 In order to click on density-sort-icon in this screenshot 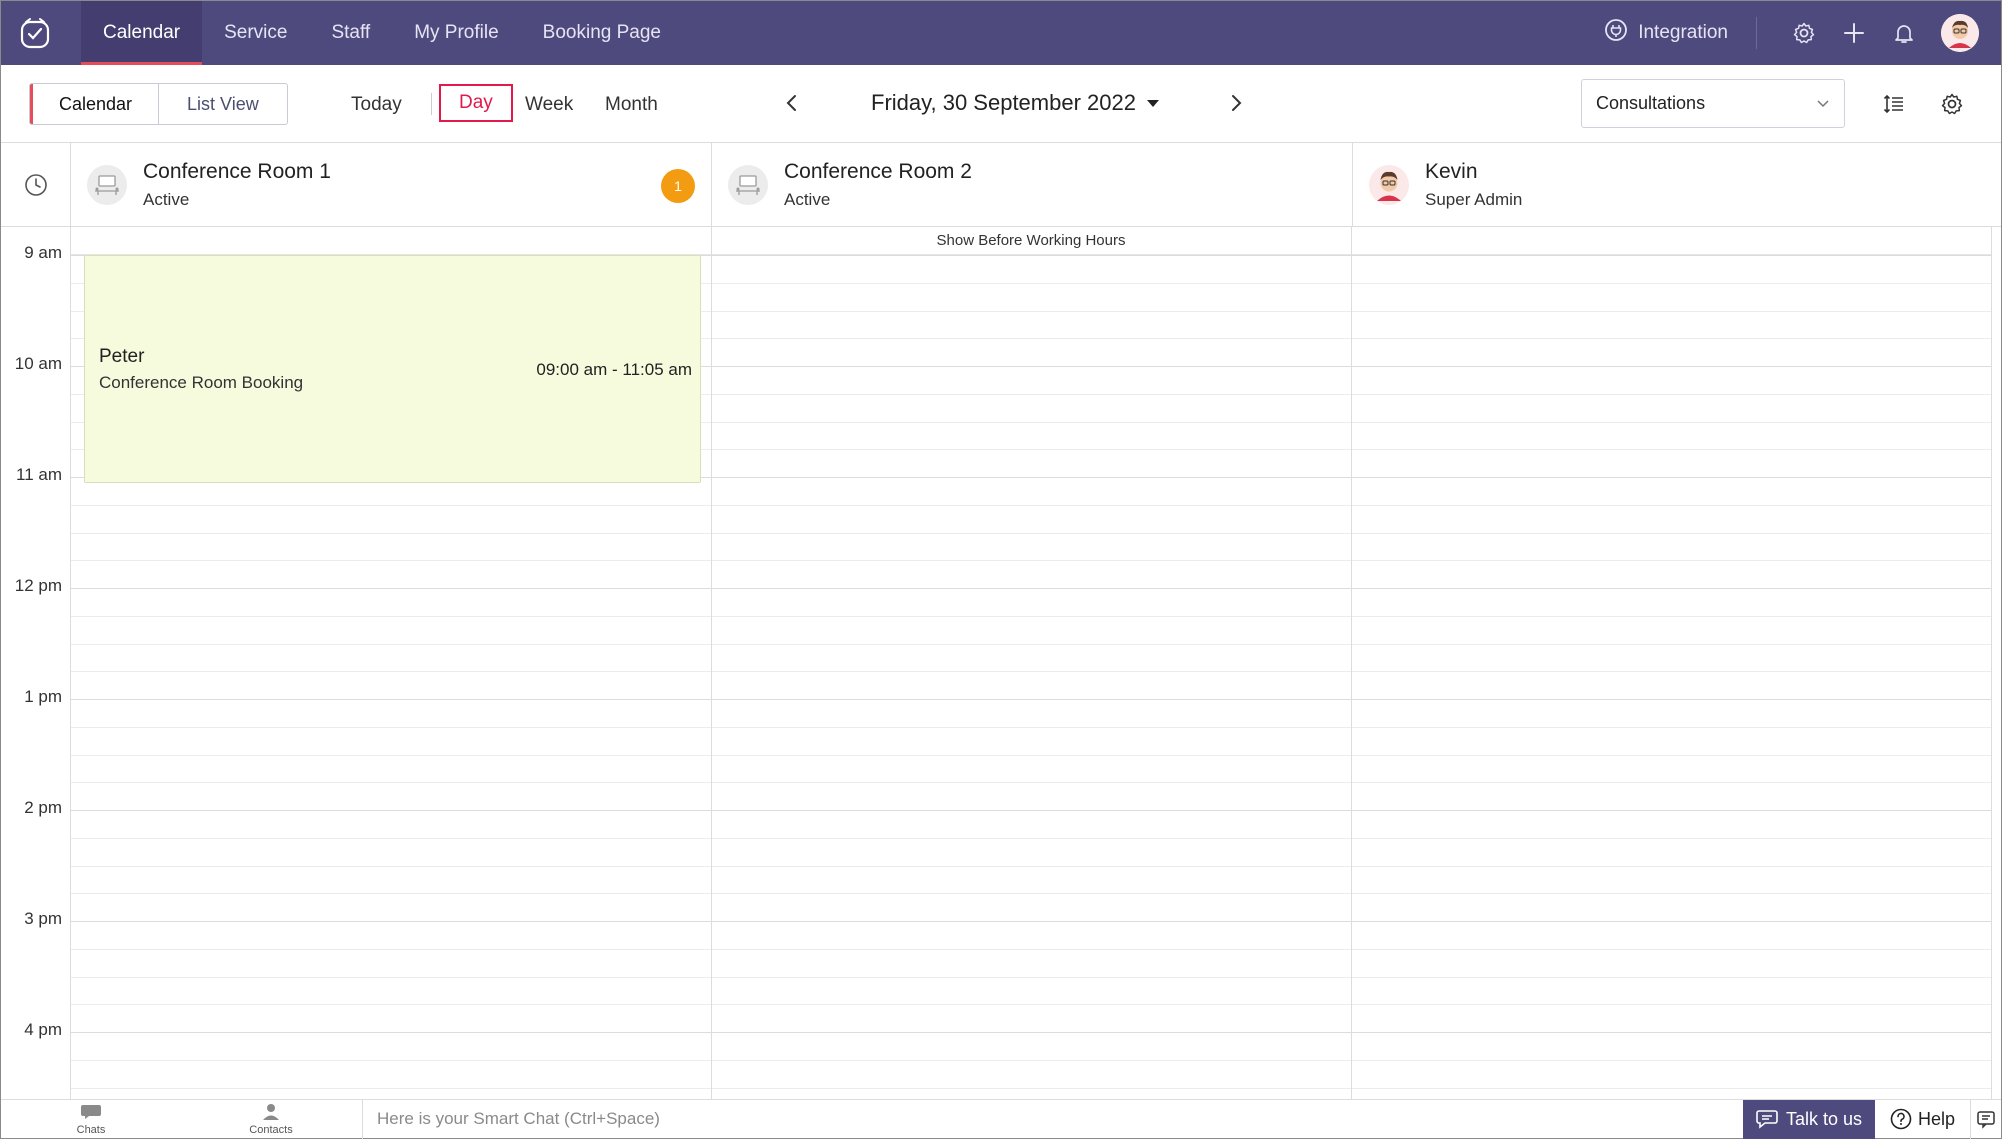, I will do `click(1894, 104)`.